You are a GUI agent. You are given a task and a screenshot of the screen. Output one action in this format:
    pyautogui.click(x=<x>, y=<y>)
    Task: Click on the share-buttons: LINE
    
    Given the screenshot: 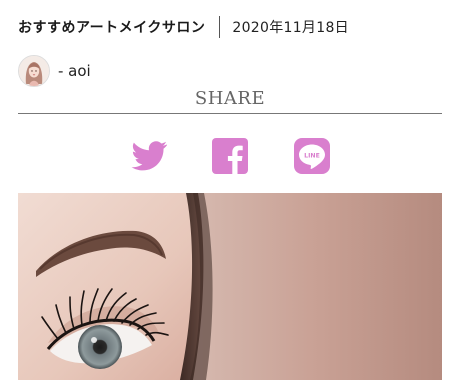 What is the action you would take?
    pyautogui.click(x=230, y=156)
    